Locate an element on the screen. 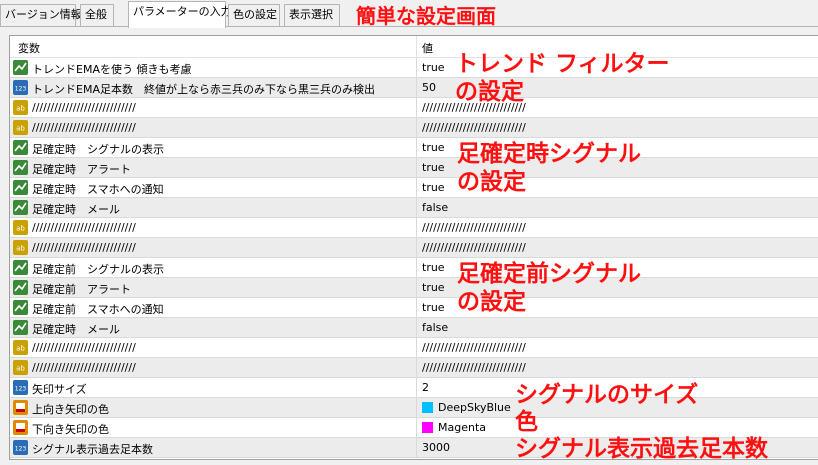  param-name: トレンドEMA足本数 終値が上なら赤三兵のみ下なら黒三兵のみ検出 is located at coordinates (203, 89).